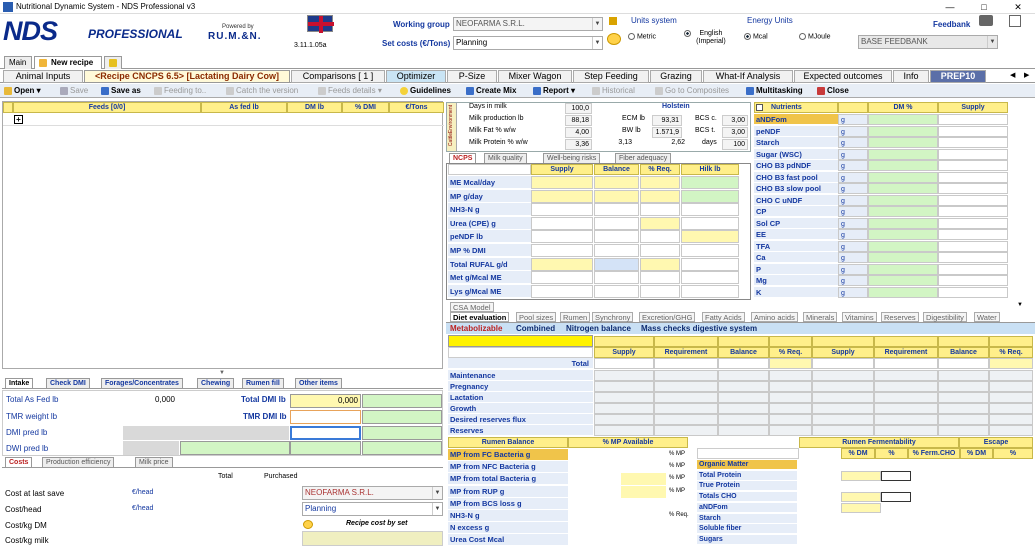 Image resolution: width=1035 pixels, height=547 pixels. I want to click on ferm-row-label: Total Protein, so click(747, 475).